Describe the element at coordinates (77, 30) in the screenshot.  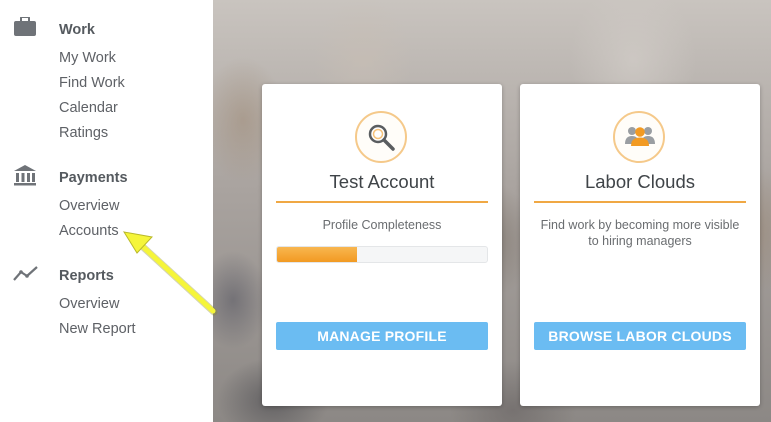
I see `sidebar-title-work: Work` at that location.